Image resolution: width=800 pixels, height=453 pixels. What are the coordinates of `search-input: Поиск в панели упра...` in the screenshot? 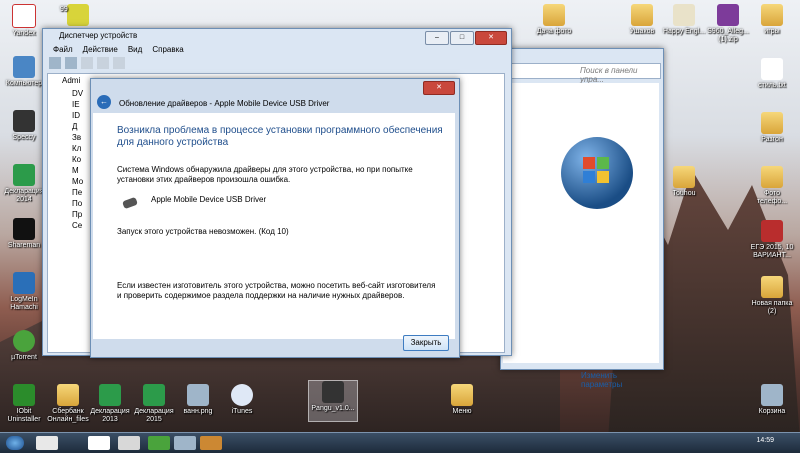 It's located at (582, 73).